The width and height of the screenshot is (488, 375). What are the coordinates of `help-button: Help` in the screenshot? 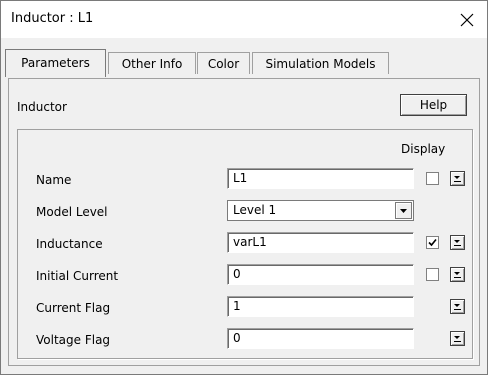 It's located at (433, 105).